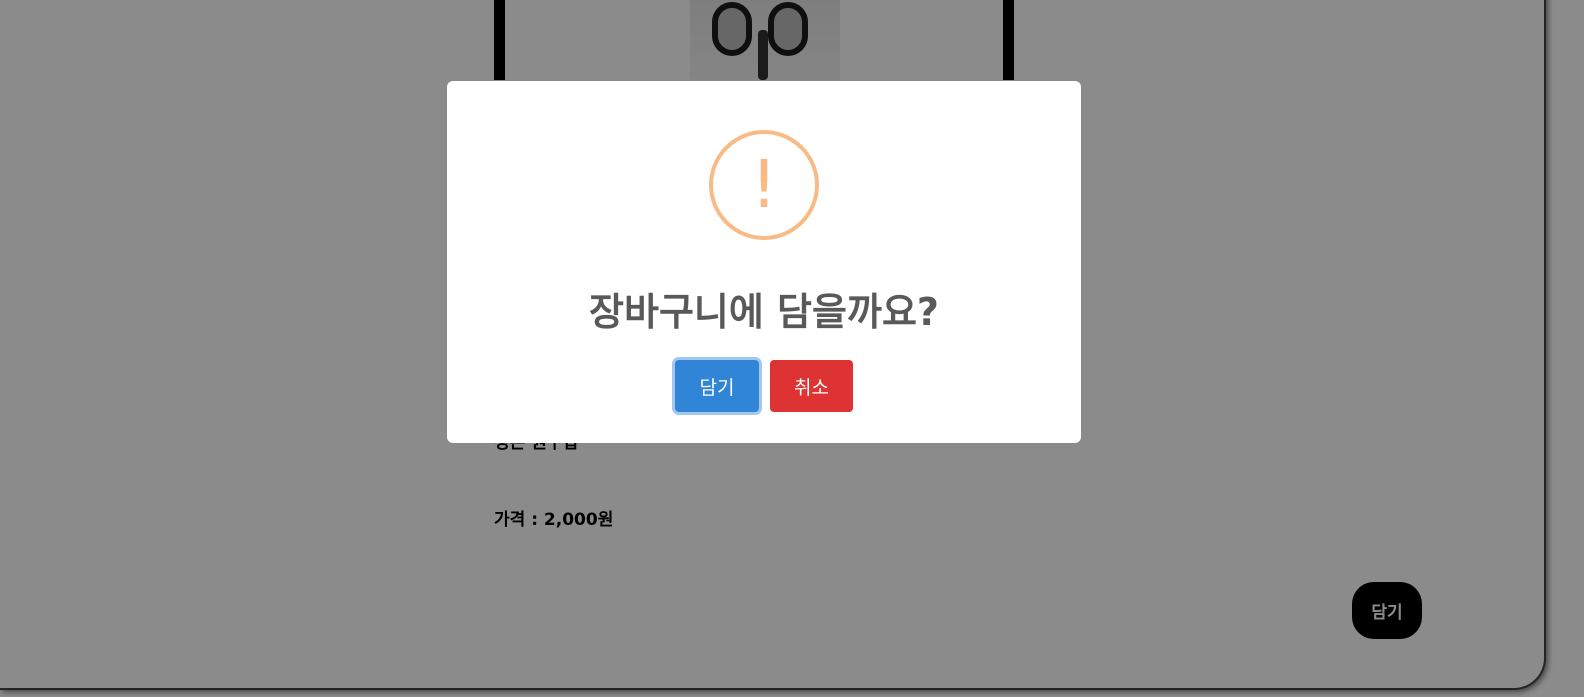  I want to click on dialog-actions: 담기 취소, so click(764, 386).